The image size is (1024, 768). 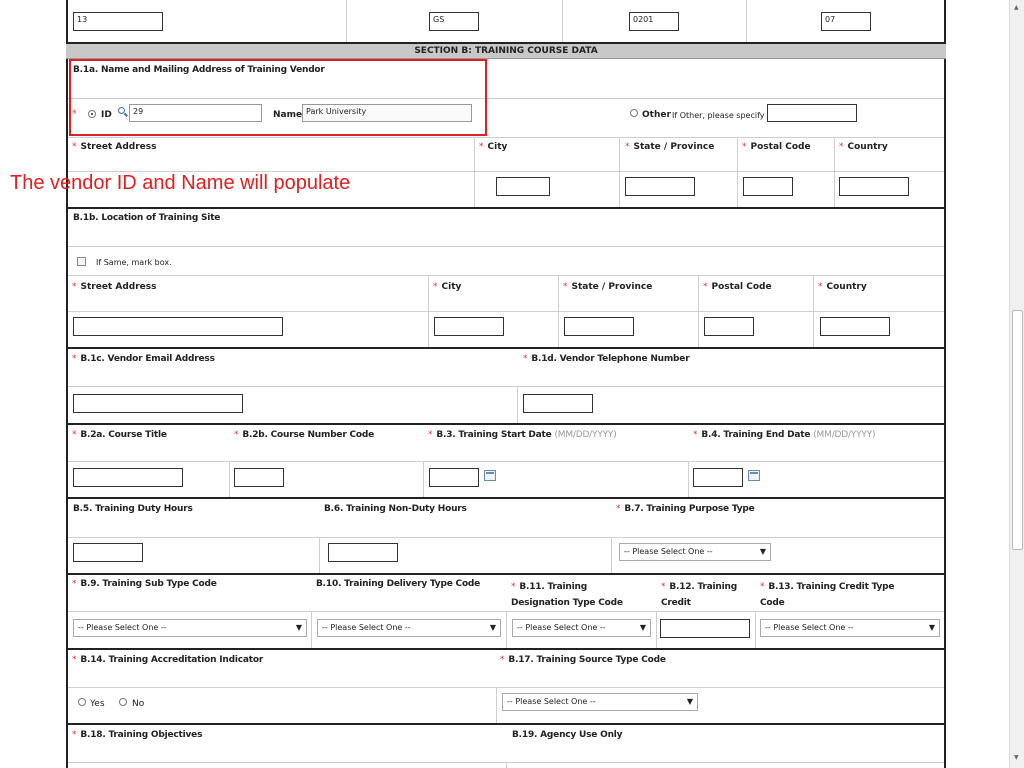 I want to click on other-label: Other, so click(x=656, y=115).